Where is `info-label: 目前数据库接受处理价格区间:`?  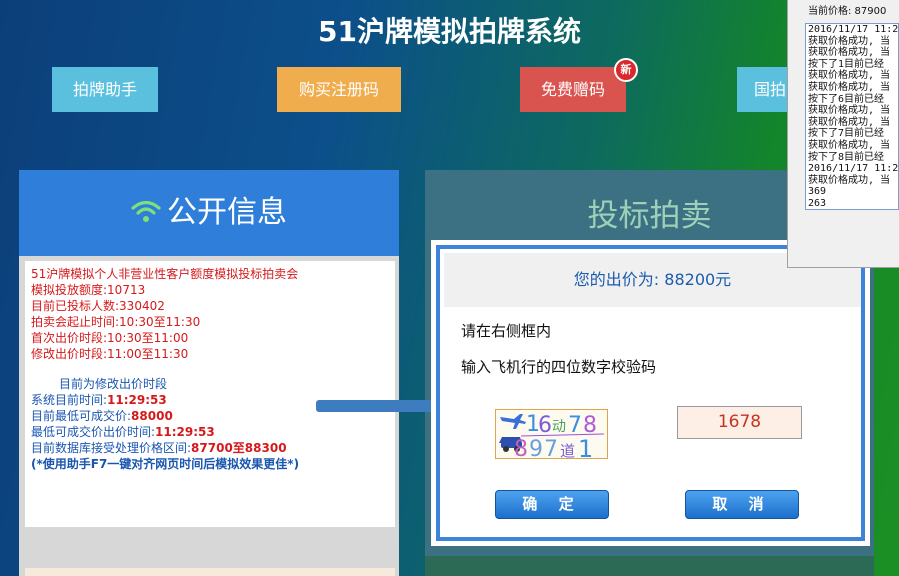 info-label: 目前数据库接受处理价格区间: is located at coordinates (111, 448).